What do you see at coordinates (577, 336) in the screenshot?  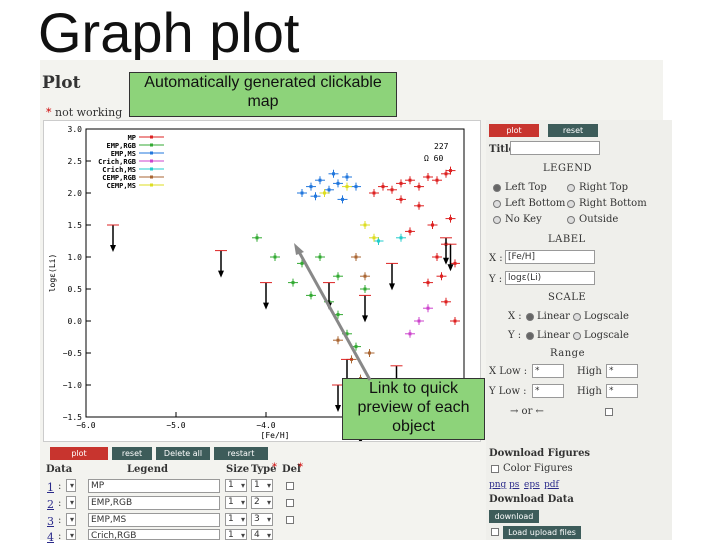 I see `scale-y-log-radio` at bounding box center [577, 336].